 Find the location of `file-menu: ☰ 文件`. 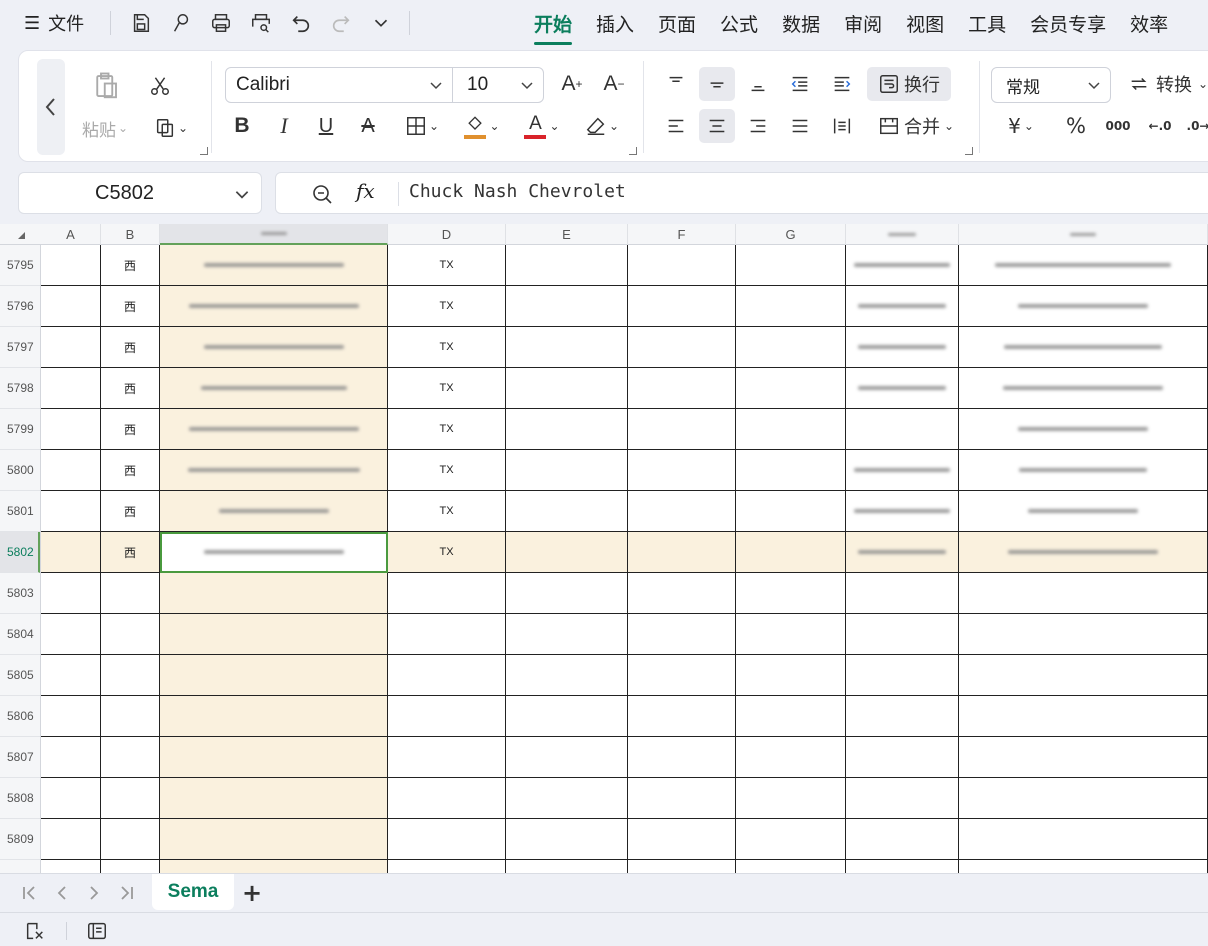

file-menu: ☰ 文件 is located at coordinates (54, 23).